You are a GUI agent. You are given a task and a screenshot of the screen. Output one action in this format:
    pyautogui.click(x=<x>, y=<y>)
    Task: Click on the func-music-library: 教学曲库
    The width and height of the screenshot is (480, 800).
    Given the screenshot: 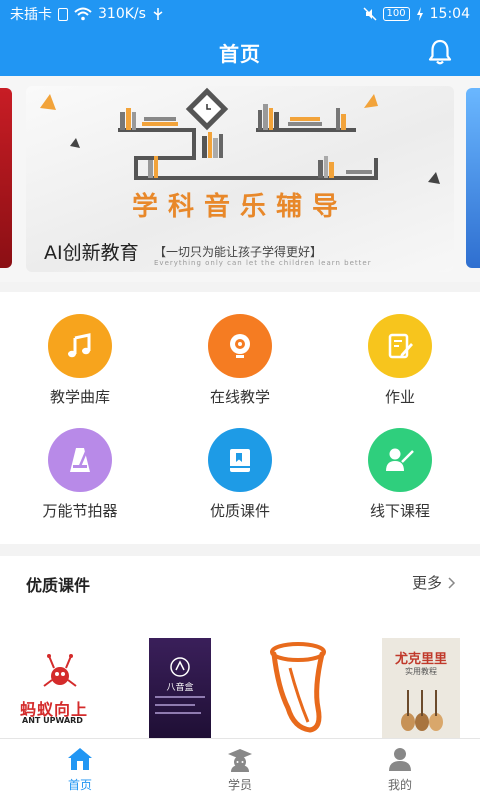 What is the action you would take?
    pyautogui.click(x=80, y=360)
    